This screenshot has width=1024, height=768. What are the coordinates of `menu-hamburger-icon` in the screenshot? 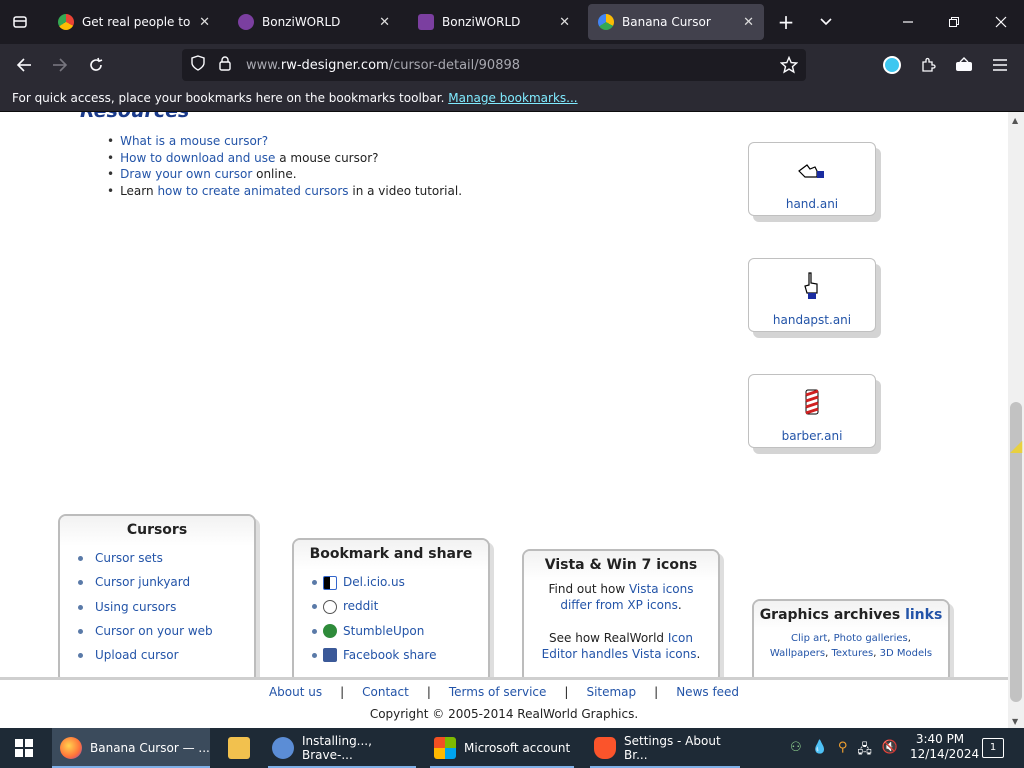 It's located at (1000, 65).